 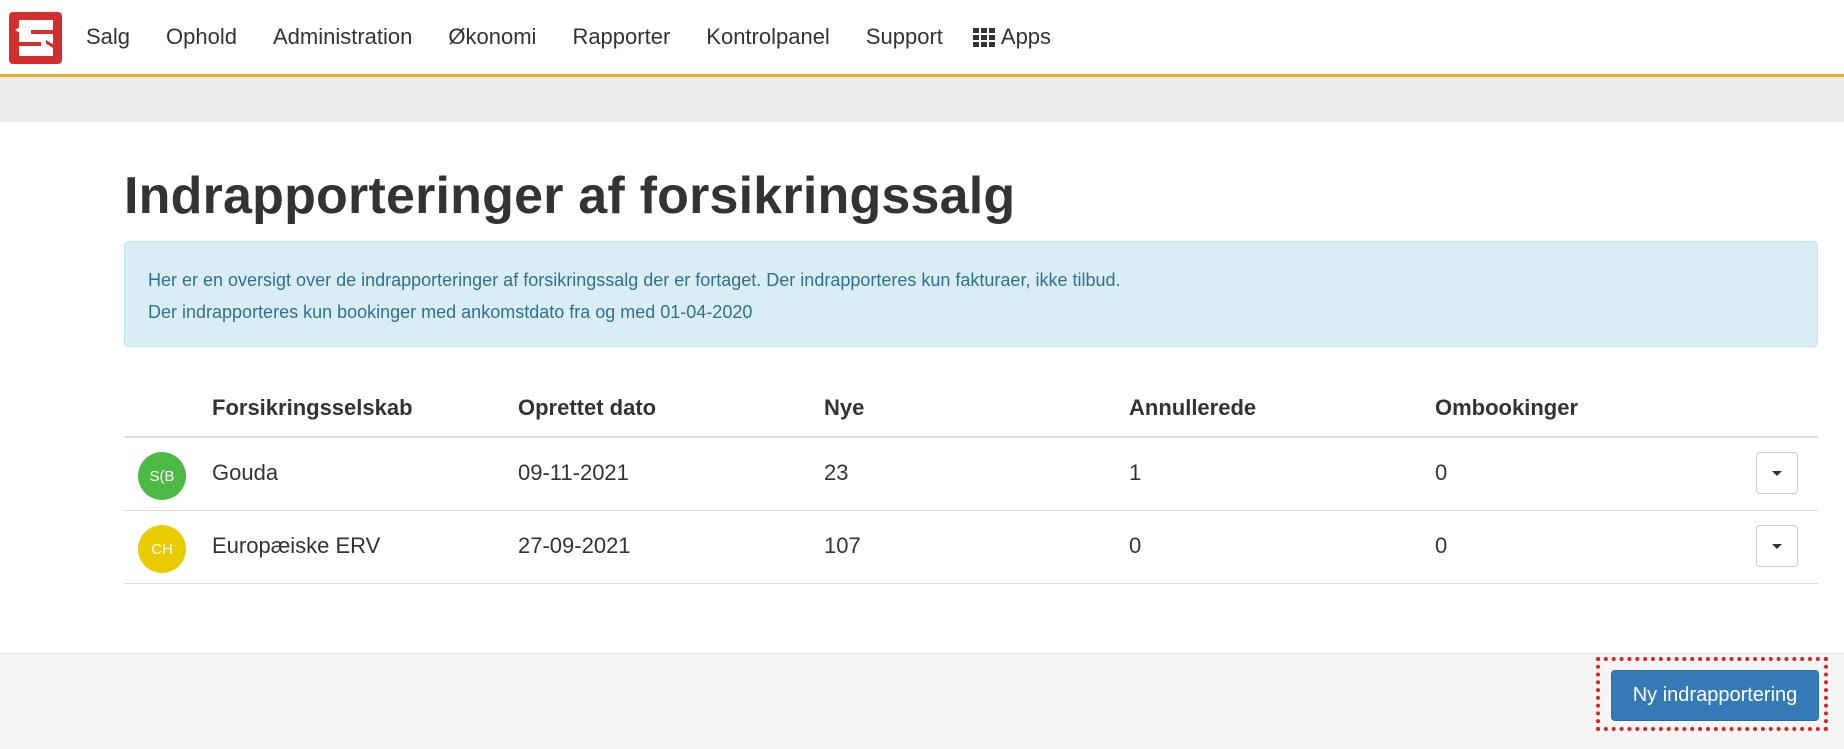 What do you see at coordinates (296, 545) in the screenshot?
I see `company-name: Europæiske ERV` at bounding box center [296, 545].